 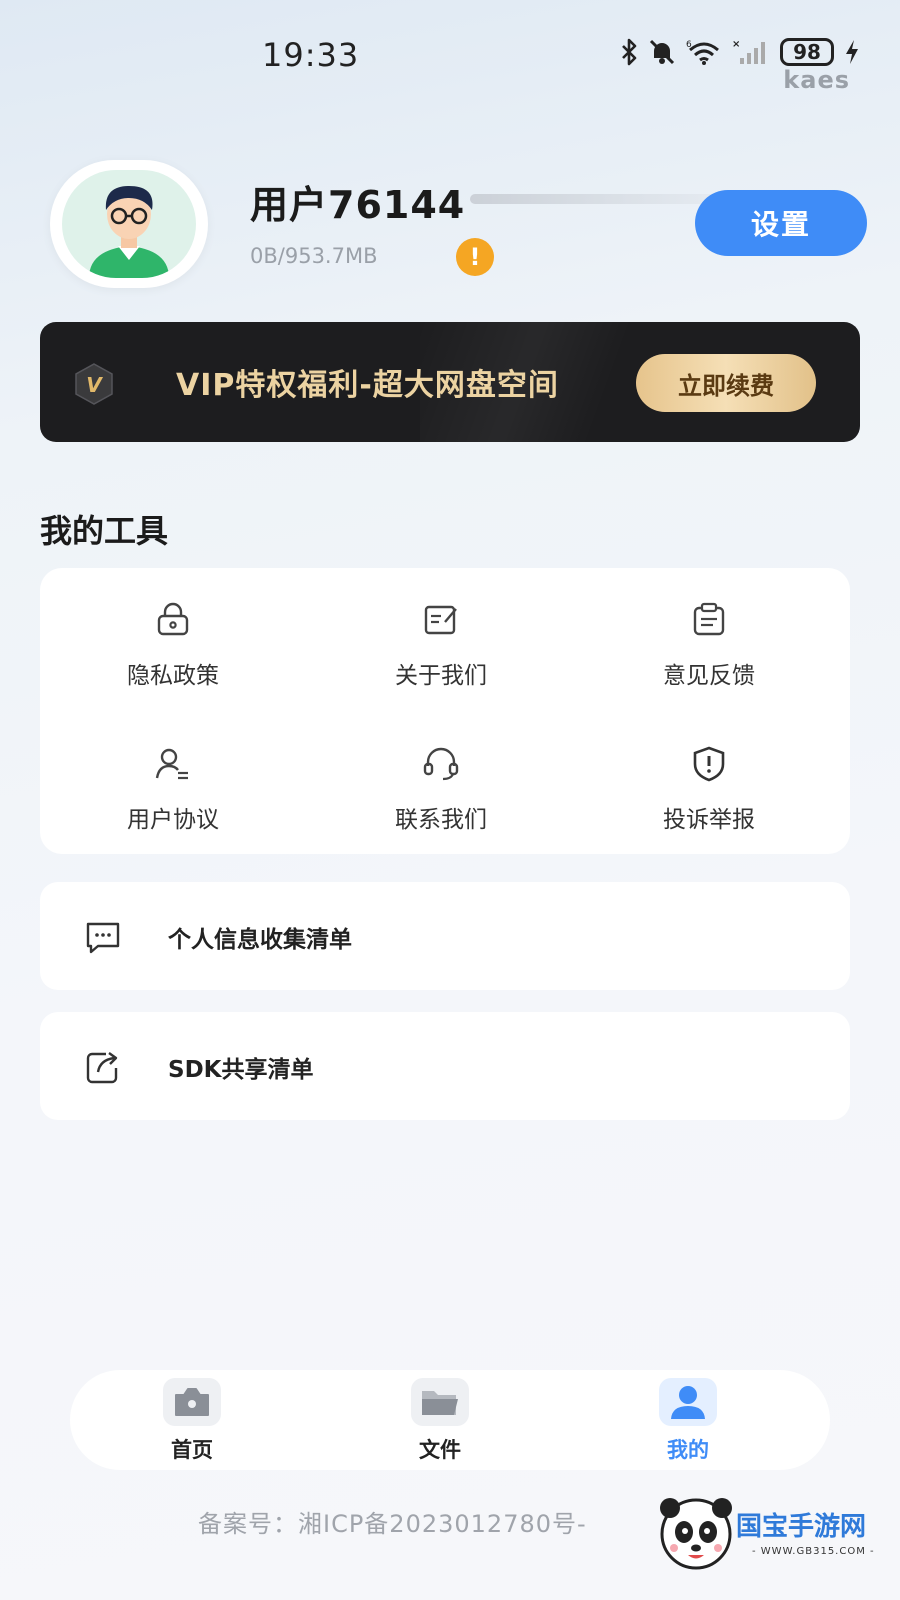 I want to click on vip-badge-icon: V, so click(x=94, y=384).